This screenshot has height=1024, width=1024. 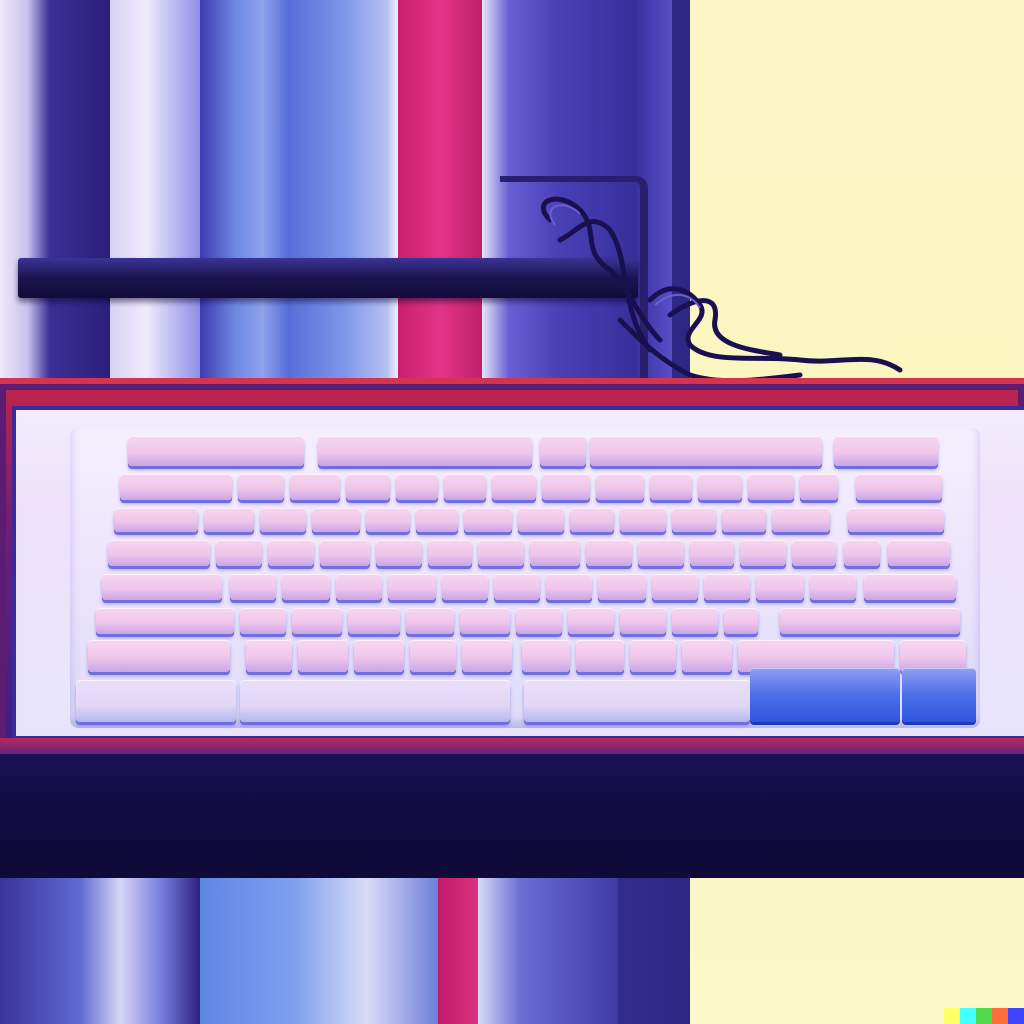 I want to click on cables, so click(x=722, y=290).